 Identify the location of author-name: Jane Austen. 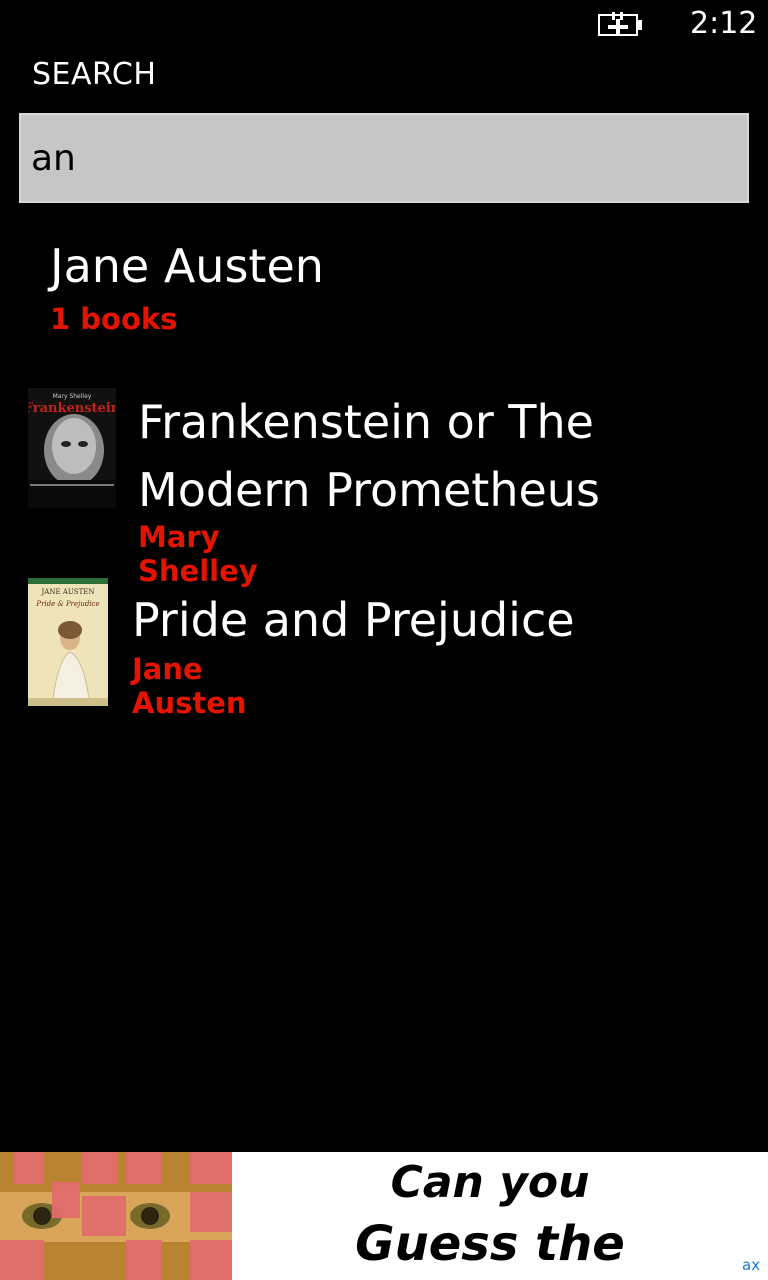
(187, 266).